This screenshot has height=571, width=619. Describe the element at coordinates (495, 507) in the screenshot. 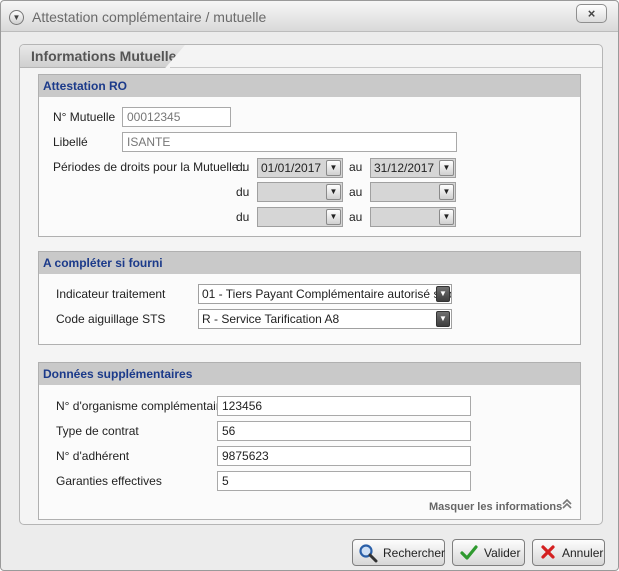

I see `masquer-informations-link: Masquer les informations` at that location.